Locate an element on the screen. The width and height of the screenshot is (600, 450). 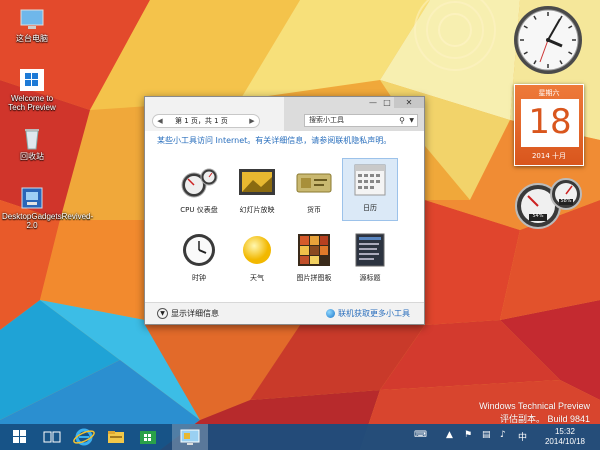
previous-page-button: ◀ is located at coordinates (160, 121).